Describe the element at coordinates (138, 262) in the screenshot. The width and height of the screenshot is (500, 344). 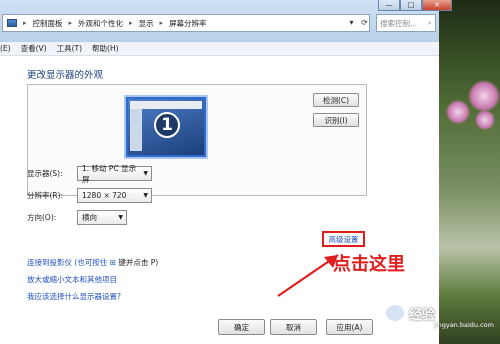
I see `projector-link-text-tail: 键并点击 P)` at that location.